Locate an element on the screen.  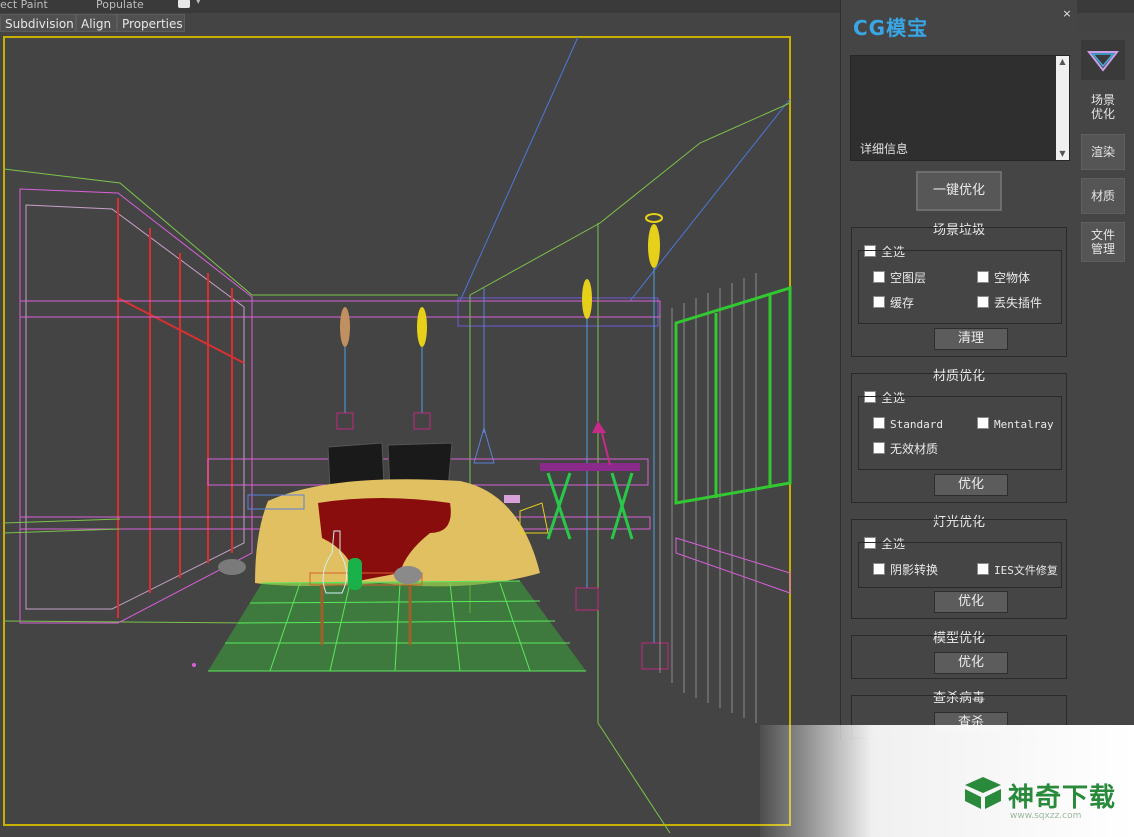
clean-button: 清理 is located at coordinates (971, 339).